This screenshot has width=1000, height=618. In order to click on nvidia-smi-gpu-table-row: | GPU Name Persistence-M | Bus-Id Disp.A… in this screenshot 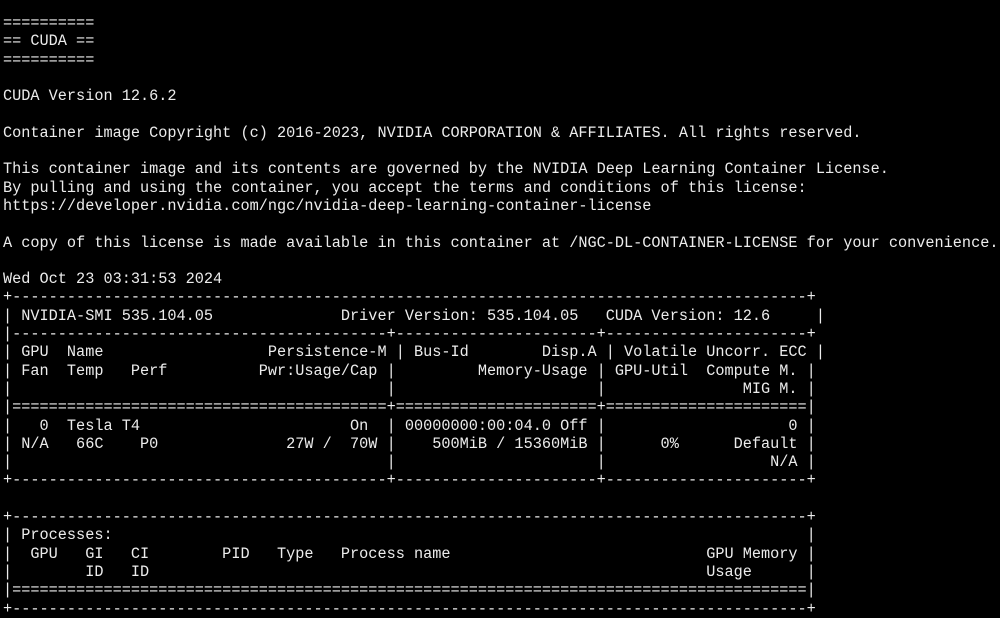, I will do `click(414, 352)`.